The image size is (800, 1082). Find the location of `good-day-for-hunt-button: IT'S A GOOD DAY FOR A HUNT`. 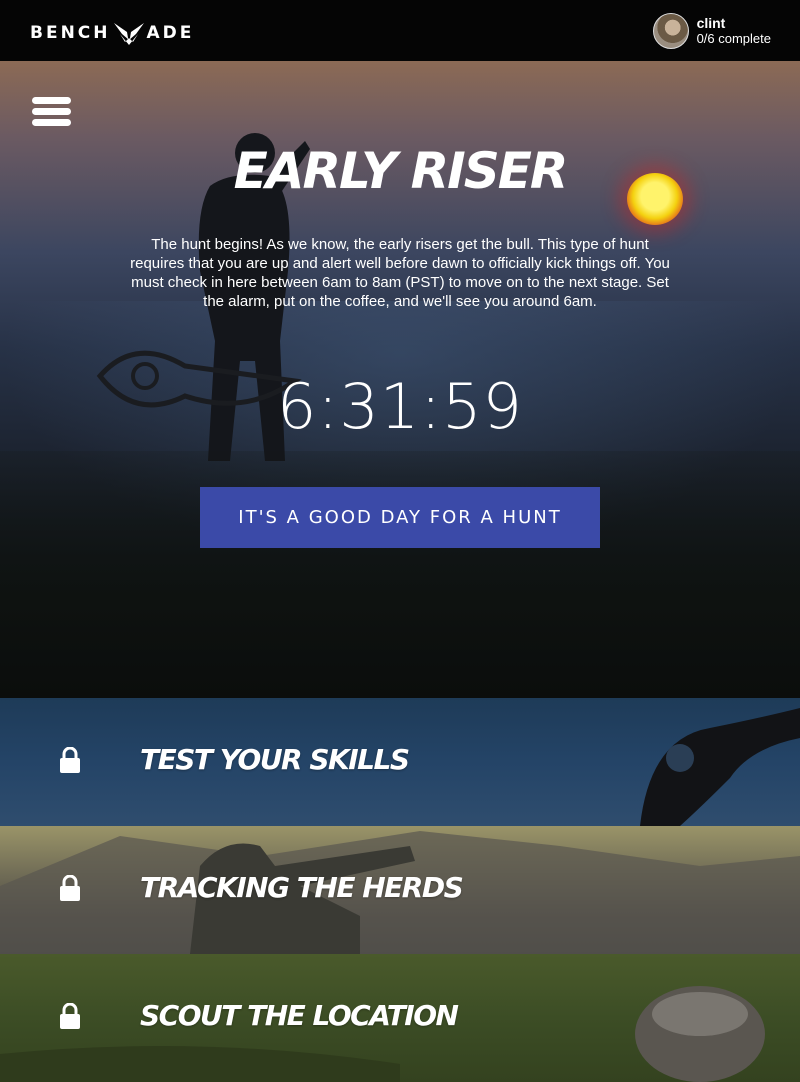

good-day-for-hunt-button: IT'S A GOOD DAY FOR A HUNT is located at coordinates (400, 517).